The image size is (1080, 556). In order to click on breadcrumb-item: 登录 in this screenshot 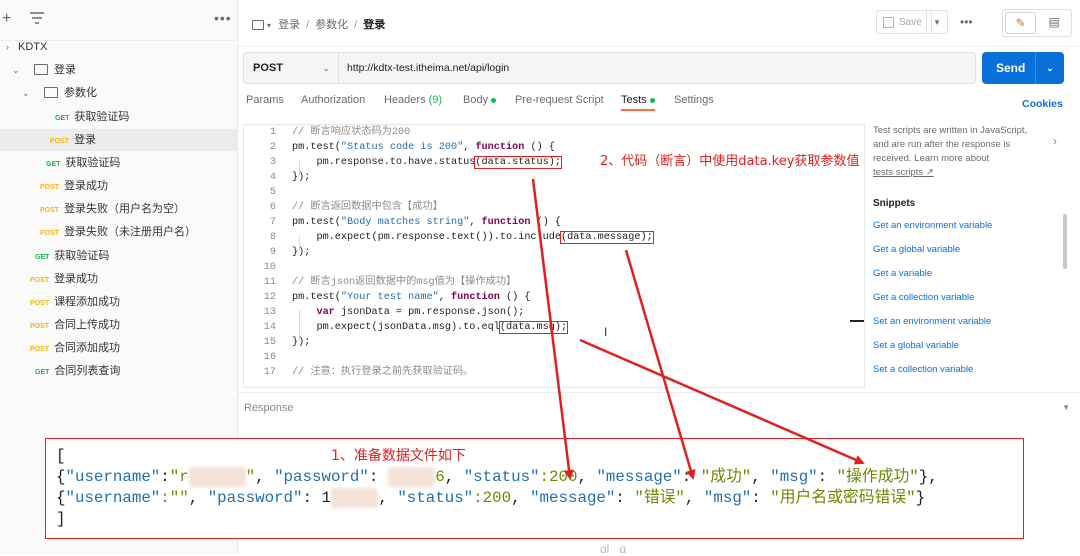, I will do `click(289, 25)`.